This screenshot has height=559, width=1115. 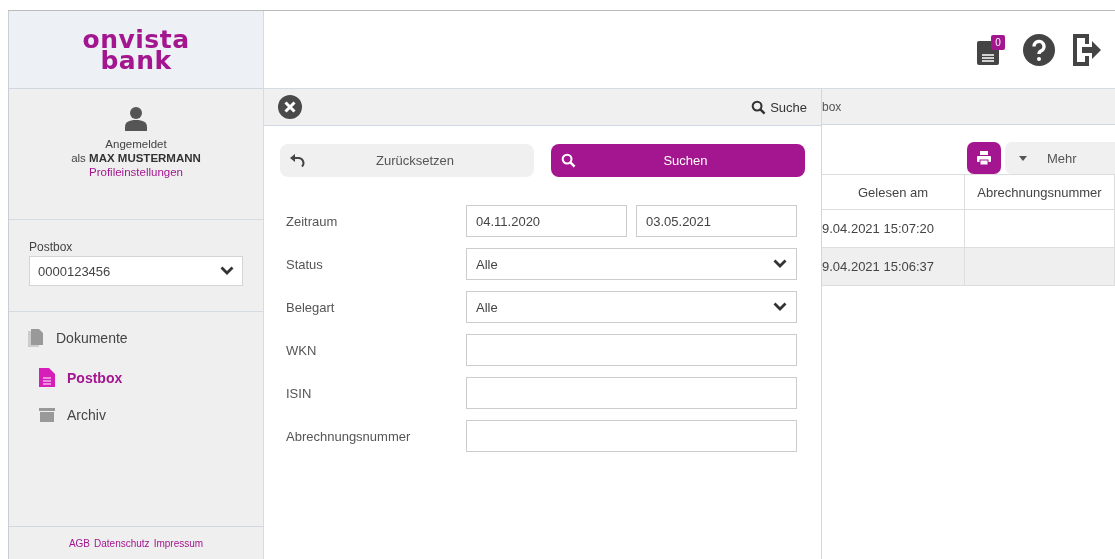 What do you see at coordinates (290, 107) in the screenshot?
I see `close-icon` at bounding box center [290, 107].